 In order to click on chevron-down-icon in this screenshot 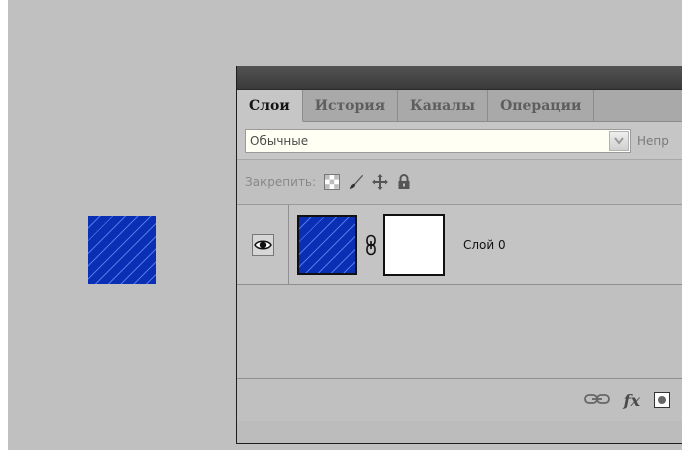, I will do `click(619, 140)`.